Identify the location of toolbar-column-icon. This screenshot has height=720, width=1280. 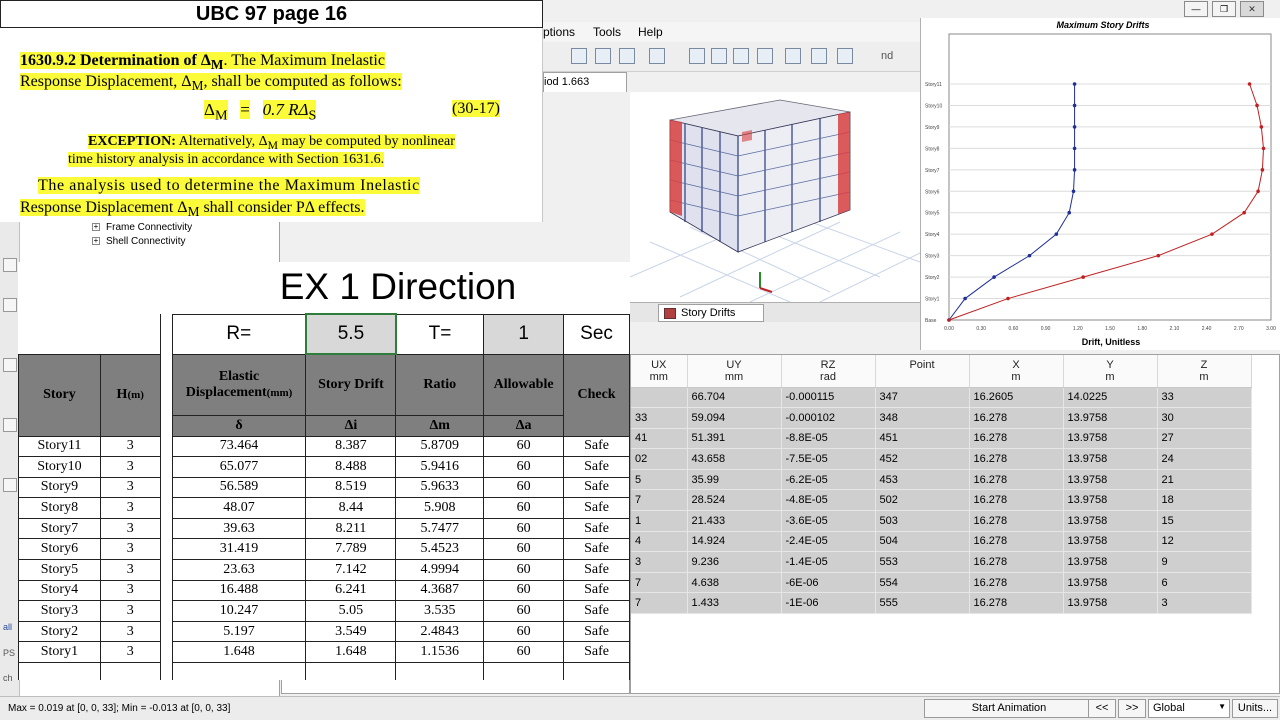
(845, 56).